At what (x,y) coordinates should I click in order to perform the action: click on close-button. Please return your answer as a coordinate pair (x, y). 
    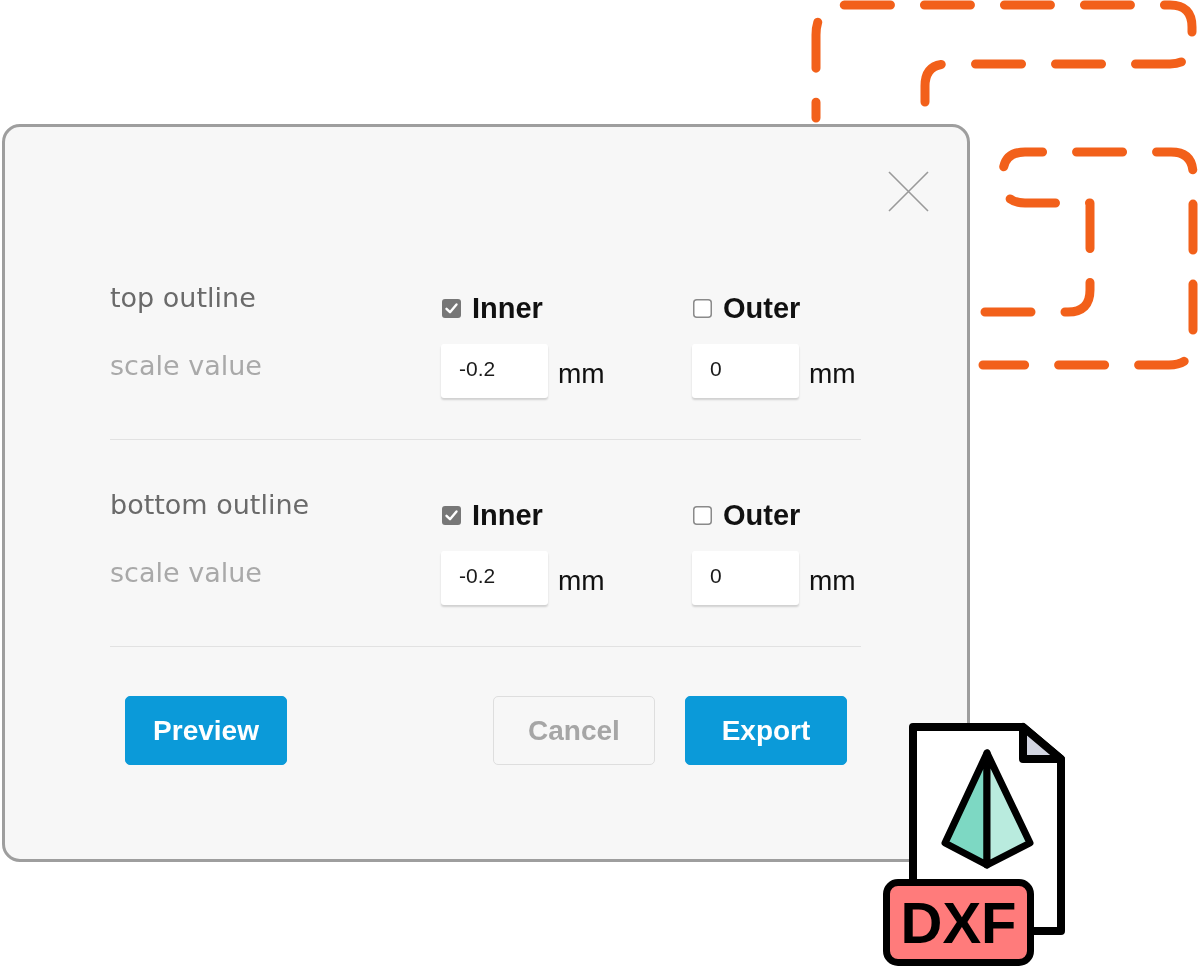
    Looking at the image, I should click on (908, 191).